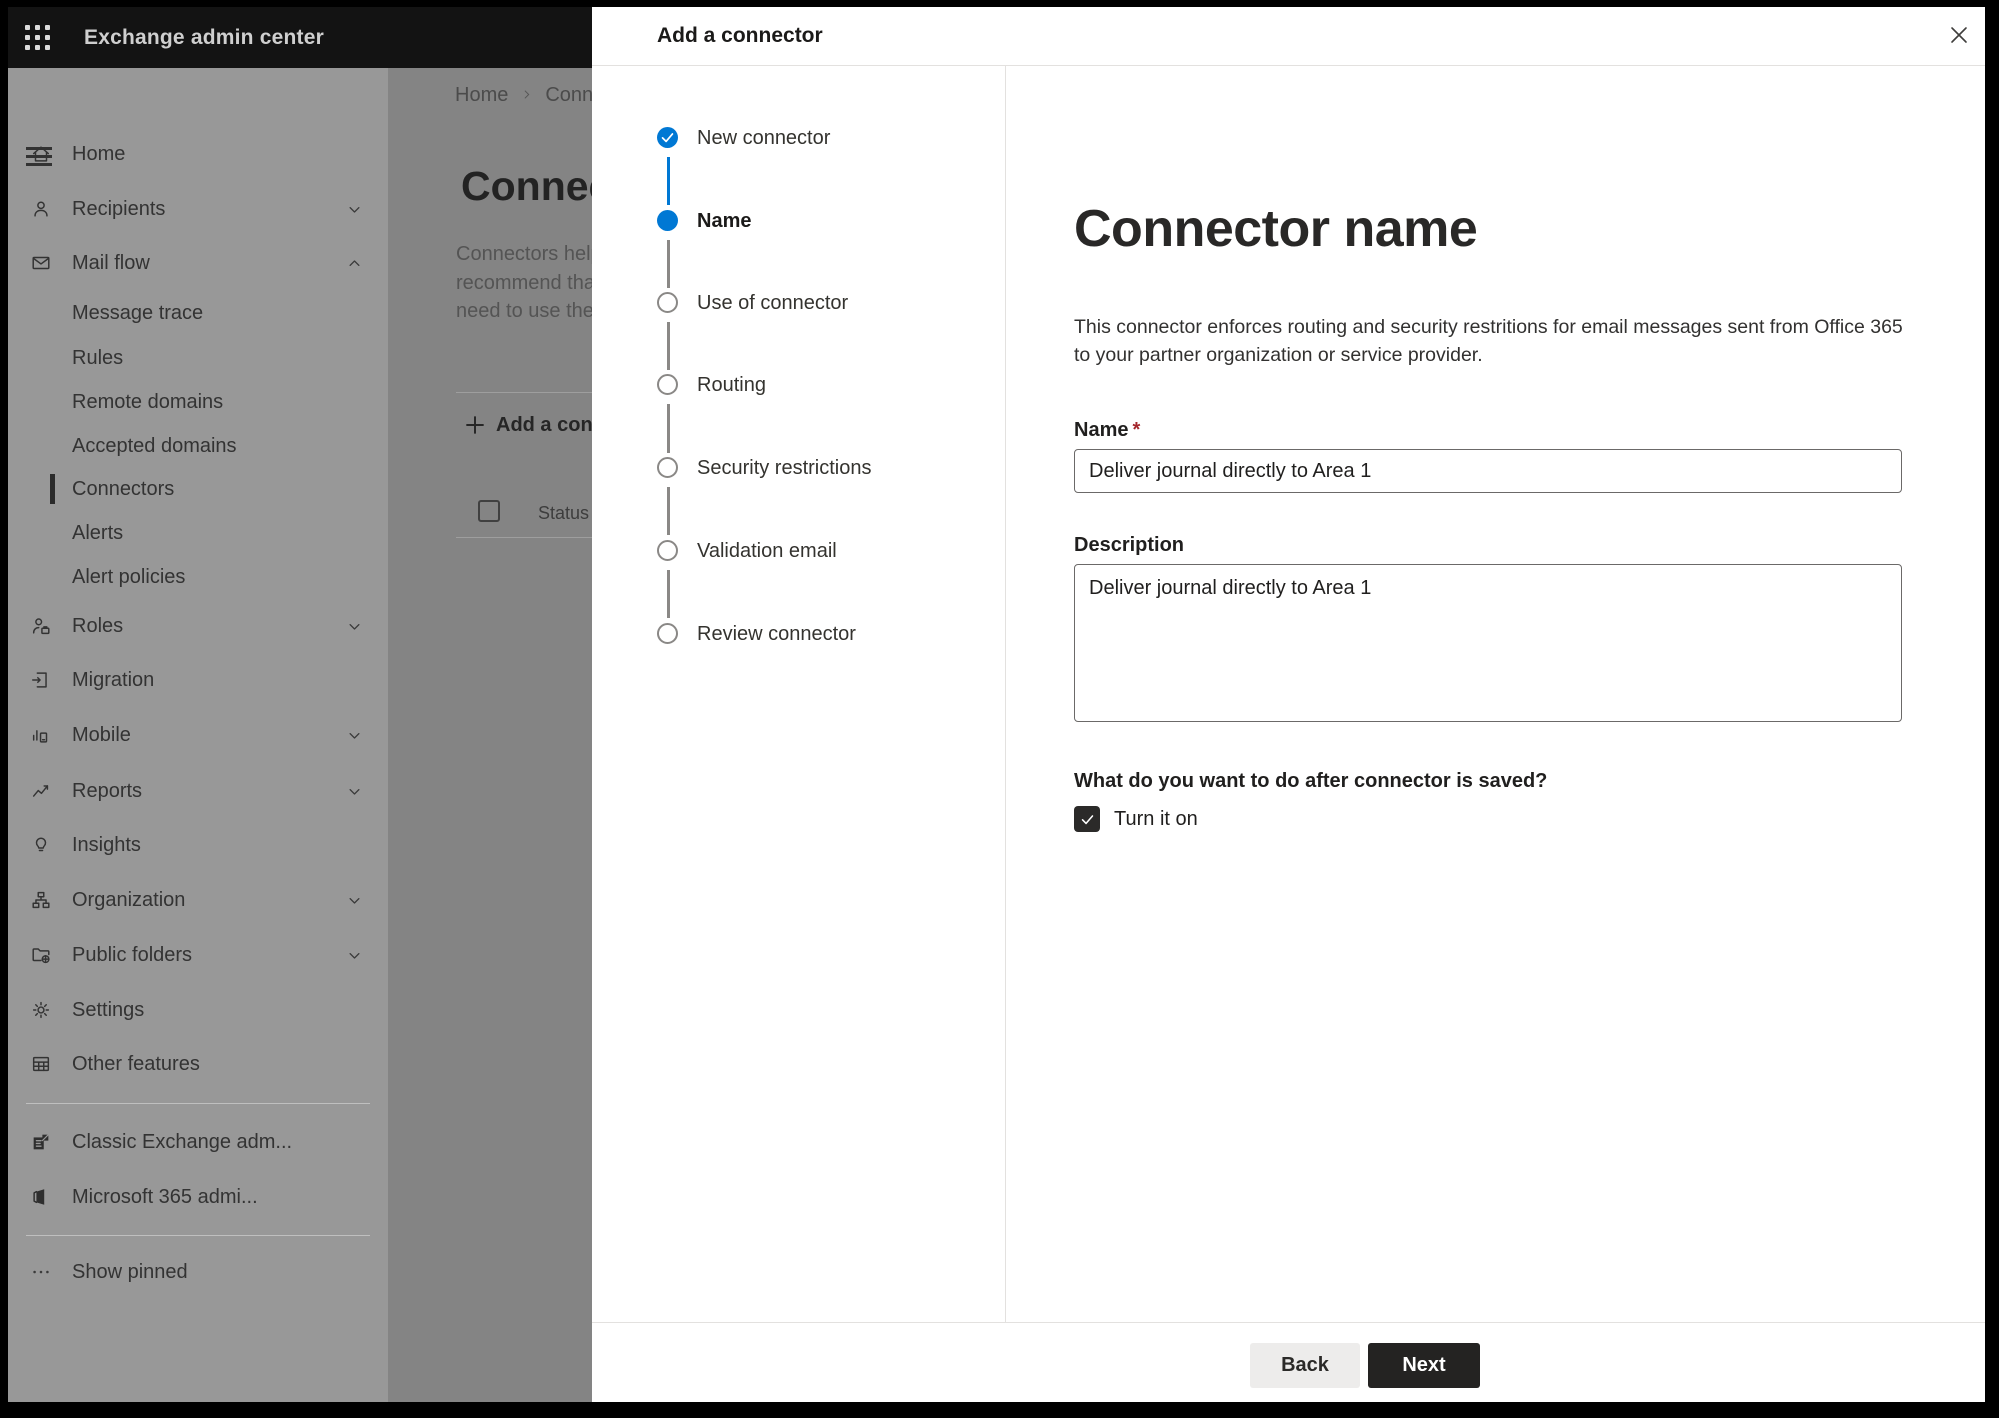 The image size is (1999, 1418). I want to click on sidebar-item-organization: Organization, so click(198, 900).